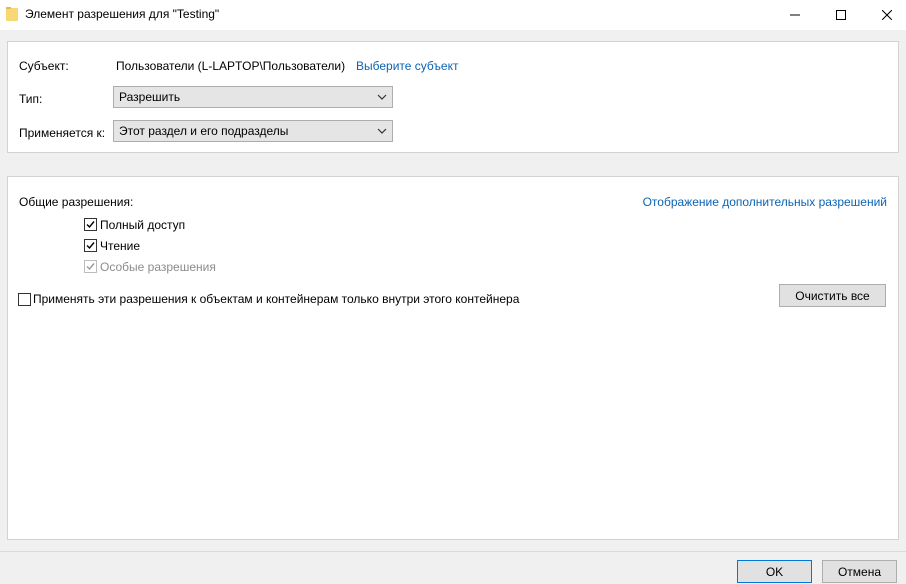  What do you see at coordinates (765, 202) in the screenshot?
I see `show-advanced-permissions-link: Отображение дополнительных разрешений` at bounding box center [765, 202].